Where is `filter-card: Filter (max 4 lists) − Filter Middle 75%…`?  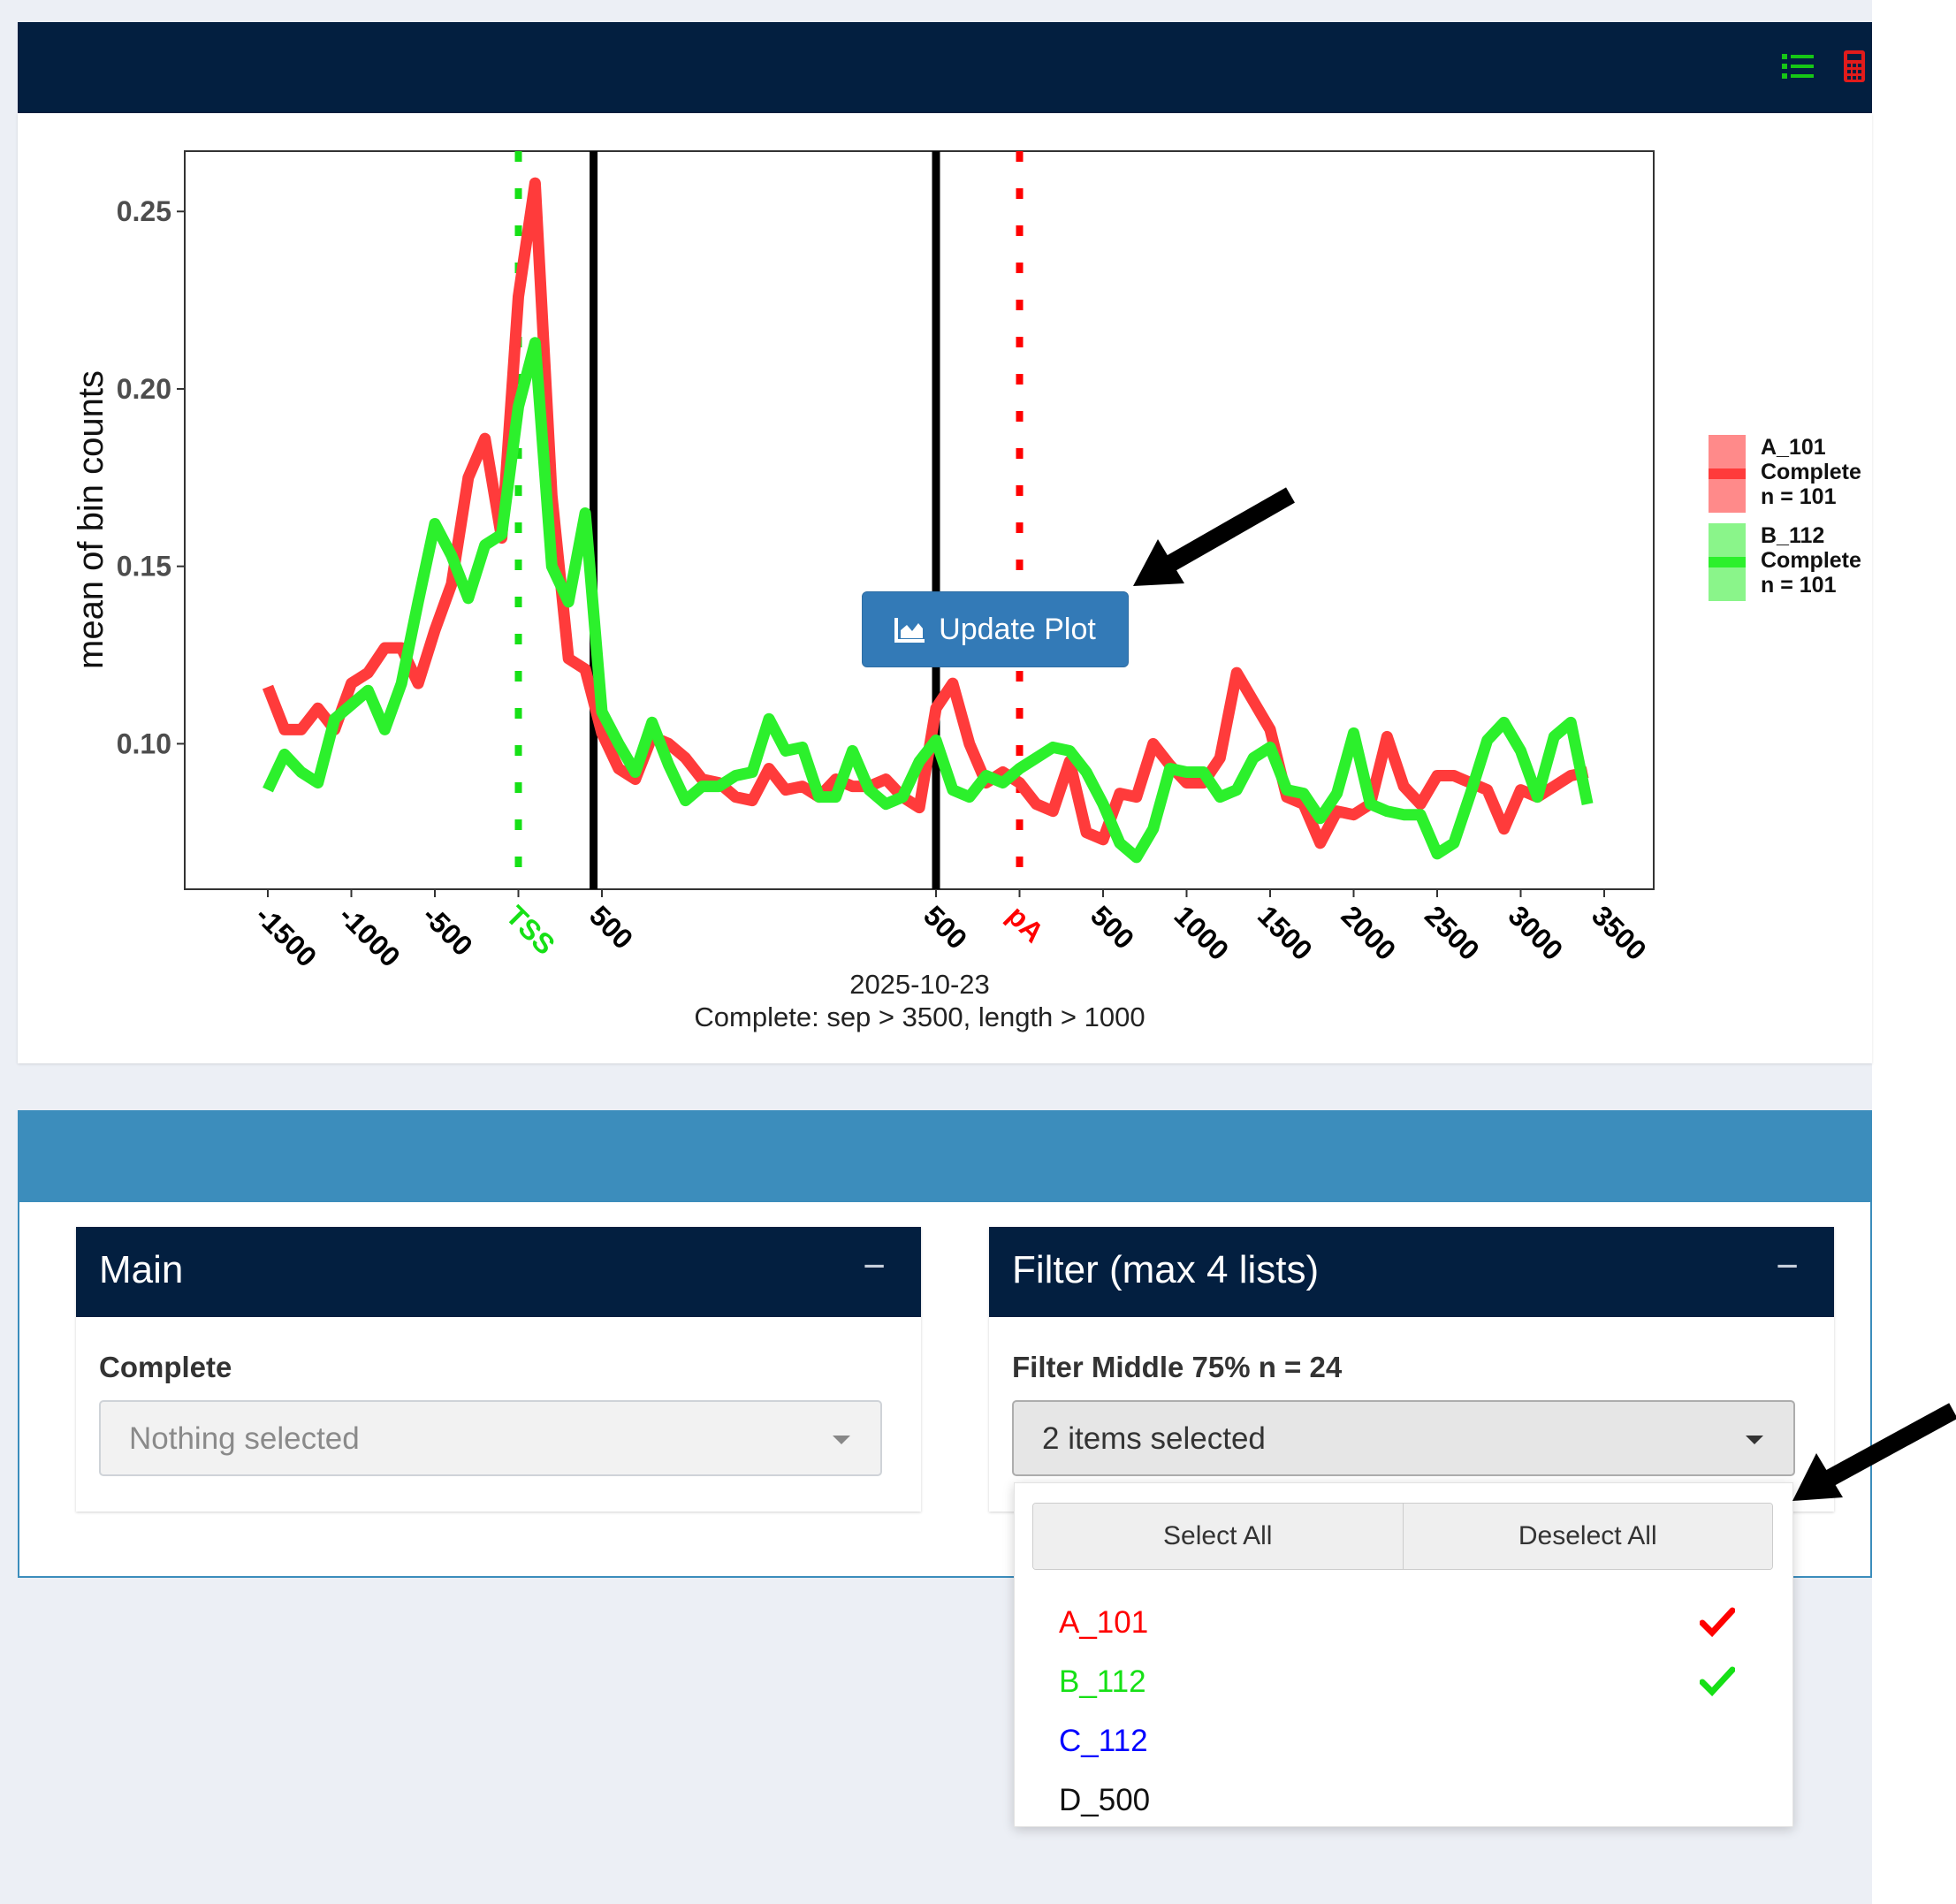
filter-card: Filter (max 4 lists) − Filter Middle 75%… is located at coordinates (1411, 1369).